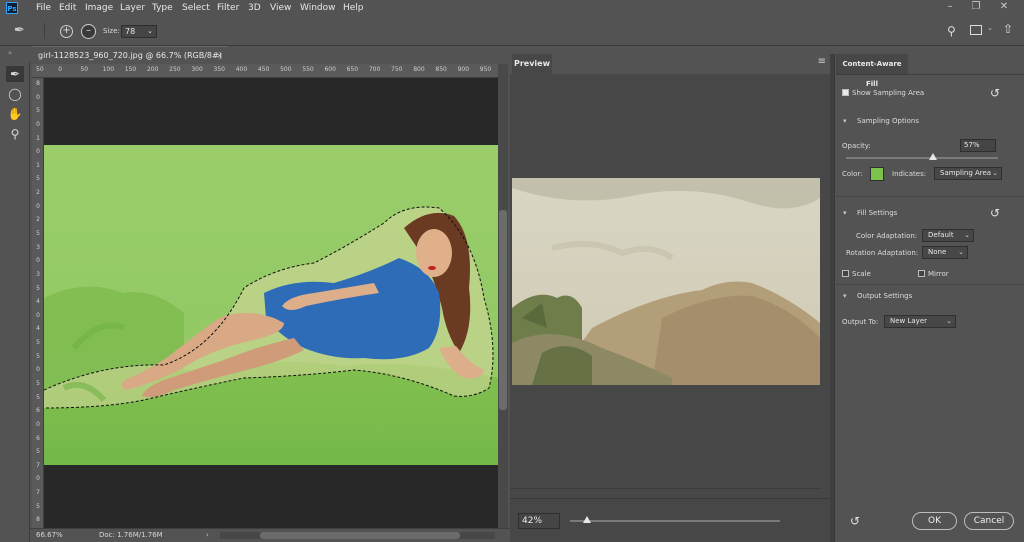  I want to click on color-adaptation-value: Default, so click(941, 235).